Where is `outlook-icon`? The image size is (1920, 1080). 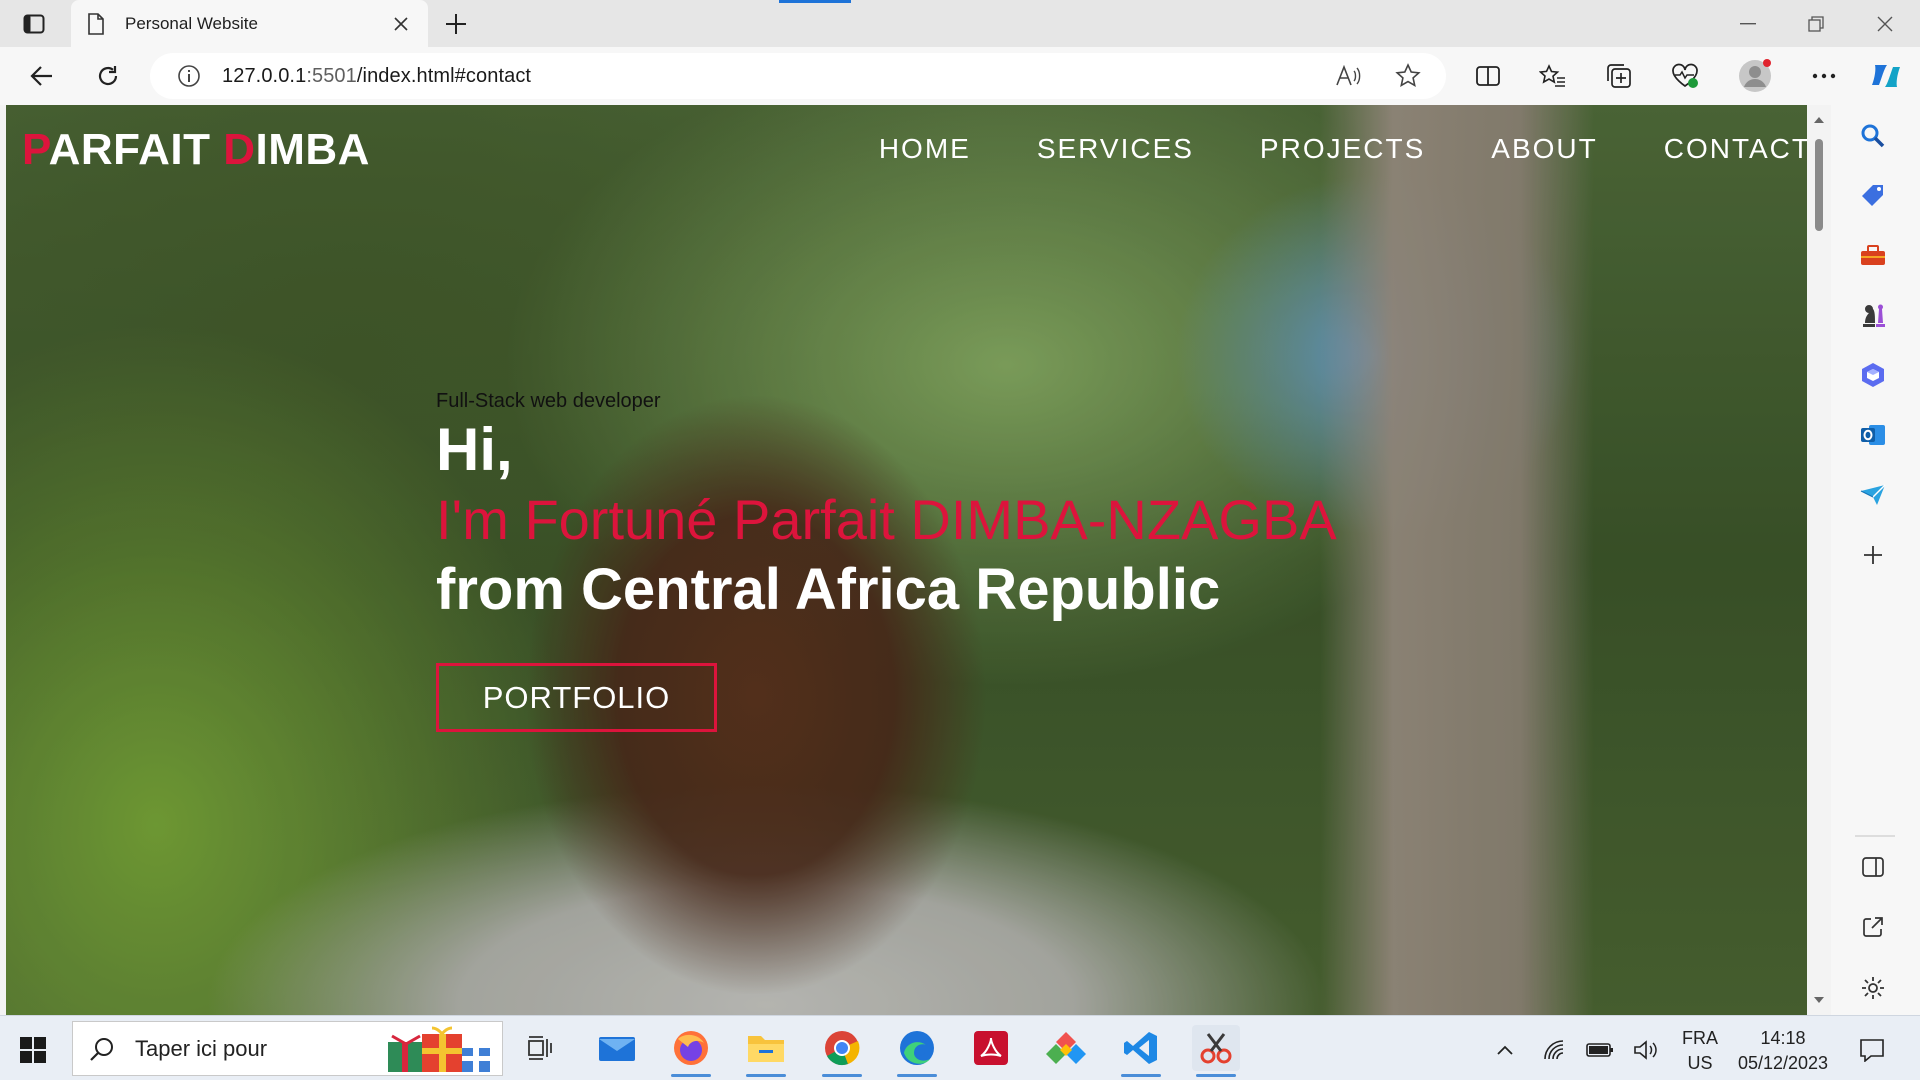 outlook-icon is located at coordinates (1873, 435).